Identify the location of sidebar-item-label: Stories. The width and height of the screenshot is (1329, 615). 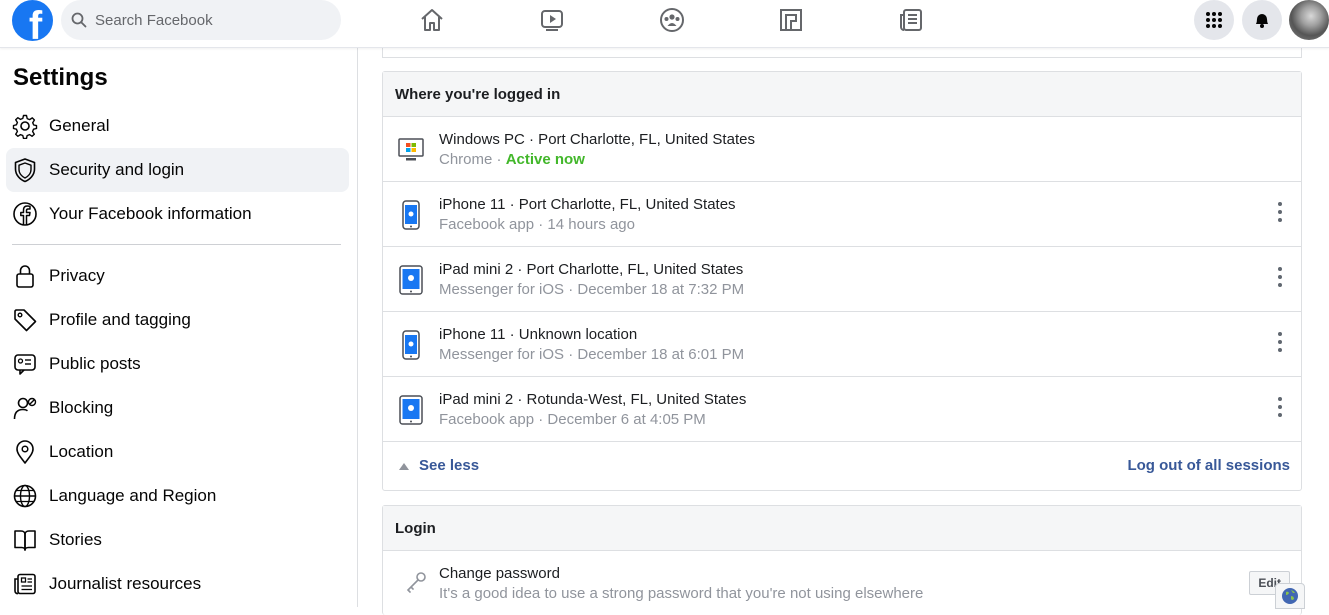
(75, 539).